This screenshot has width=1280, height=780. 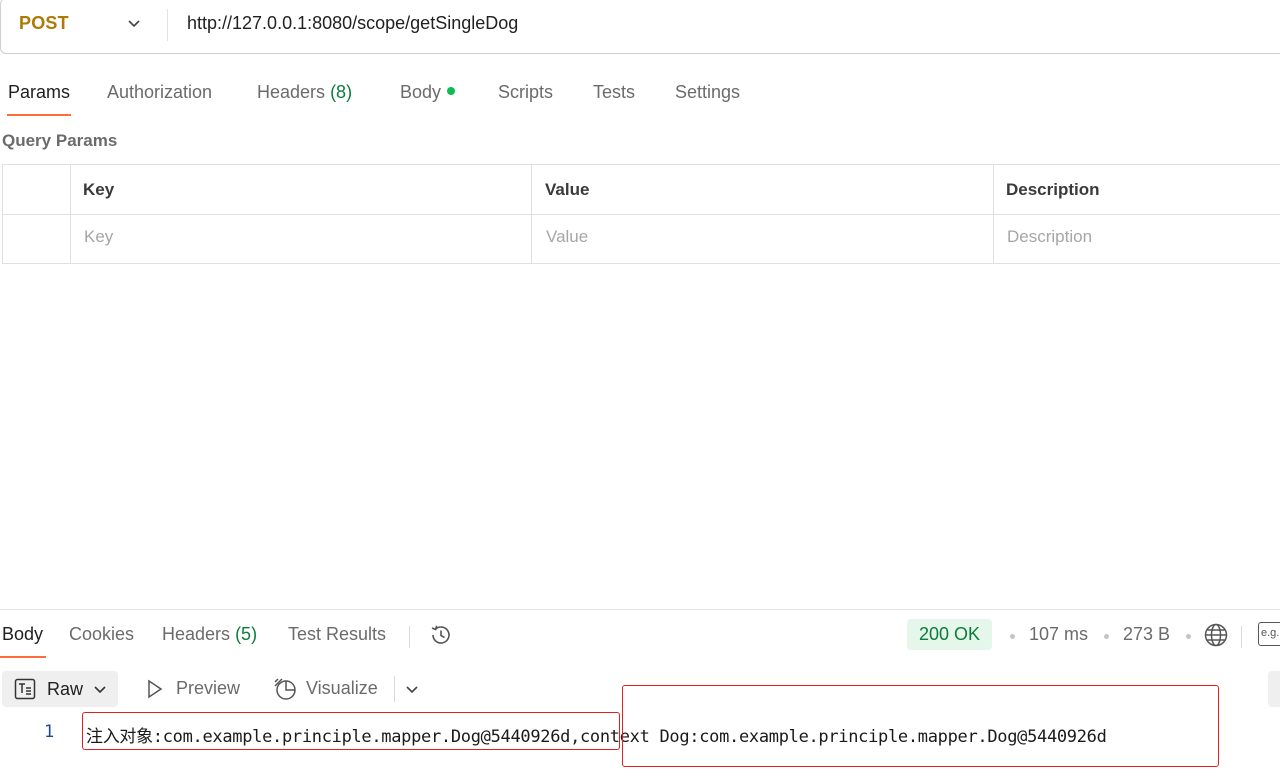 I want to click on url-input: http://127.0.0.1:8080/scope/getSingleDog, so click(x=352, y=23).